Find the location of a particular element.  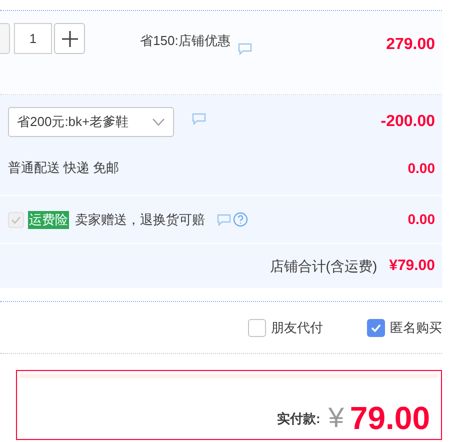

chevron-down-icon is located at coordinates (158, 122).